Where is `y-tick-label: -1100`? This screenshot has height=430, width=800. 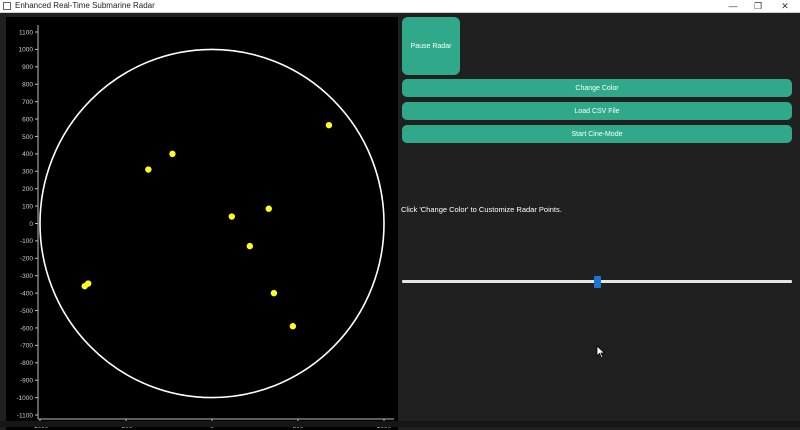
y-tick-label: -1100 is located at coordinates (25, 415).